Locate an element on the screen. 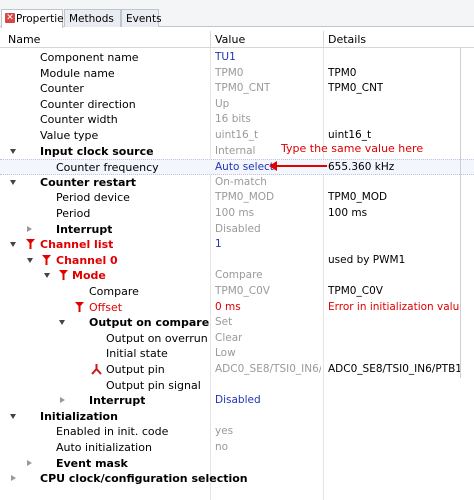 Image resolution: width=474 pixels, height=500 pixels. property-value: Set is located at coordinates (223, 322).